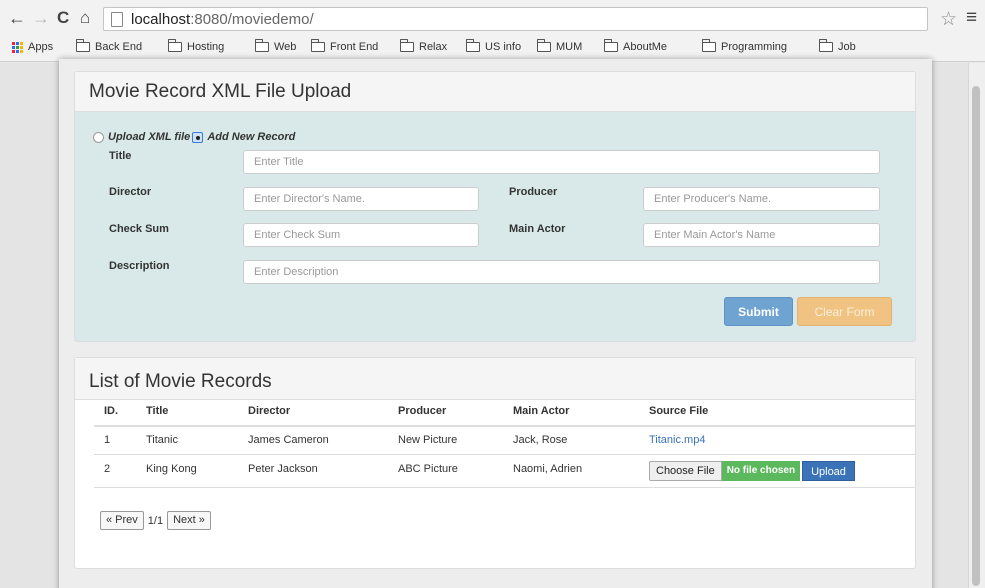 This screenshot has height=588, width=985. I want to click on radio-add-record, so click(198, 137).